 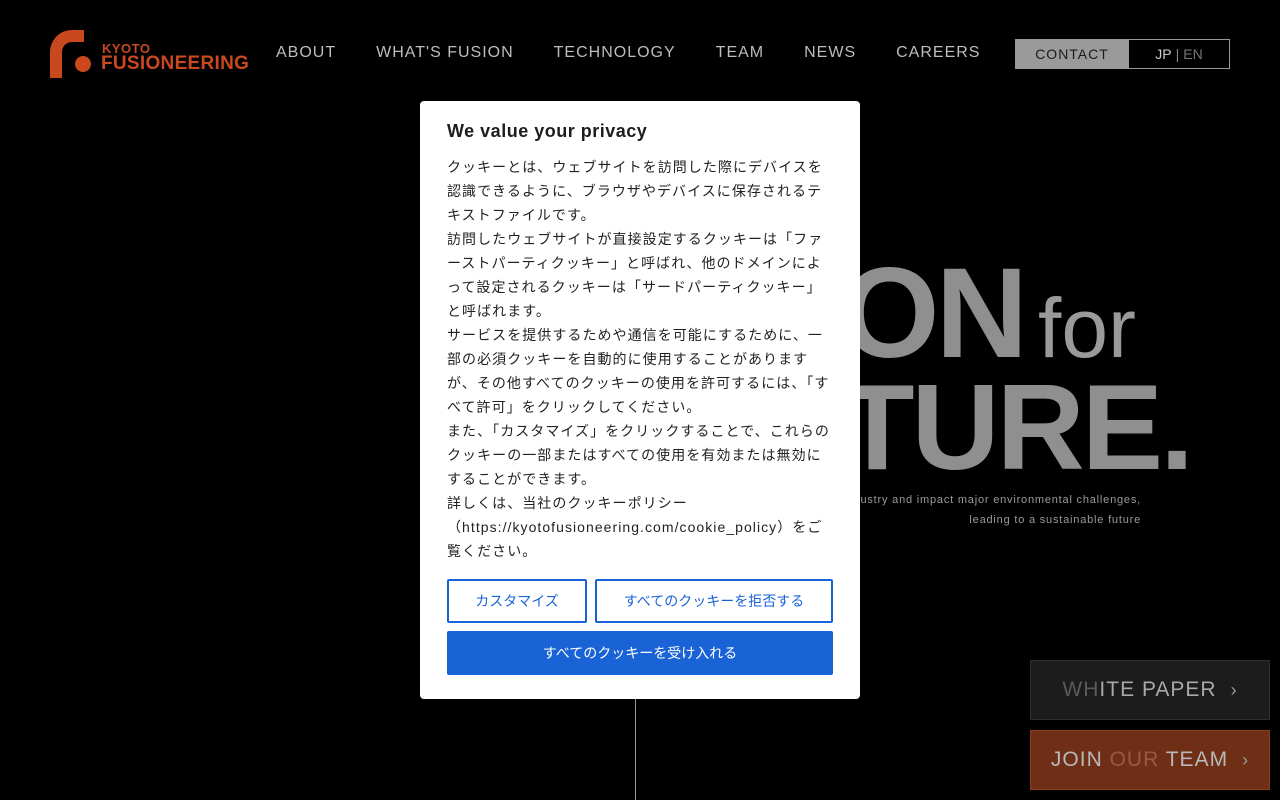 What do you see at coordinates (1139, 759) in the screenshot?
I see `join-our-team-label: JOIN OUR TEAM` at bounding box center [1139, 759].